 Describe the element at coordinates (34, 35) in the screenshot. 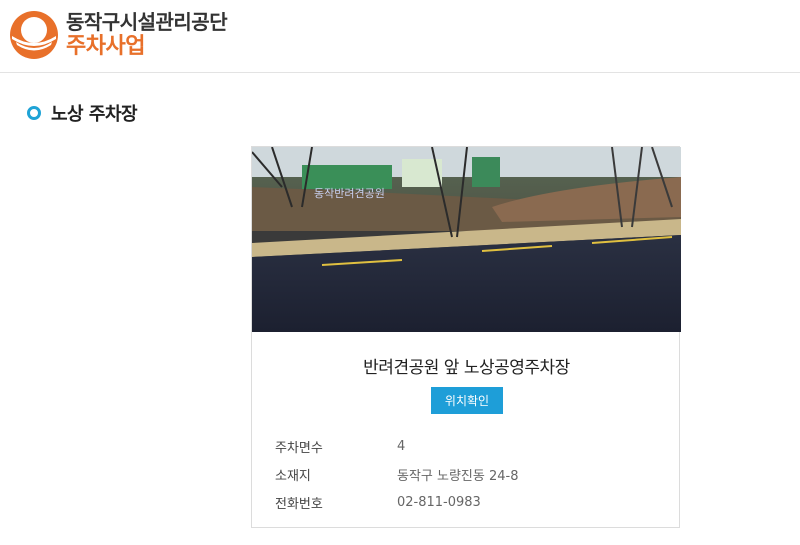

I see `logo-emblem-icon` at that location.